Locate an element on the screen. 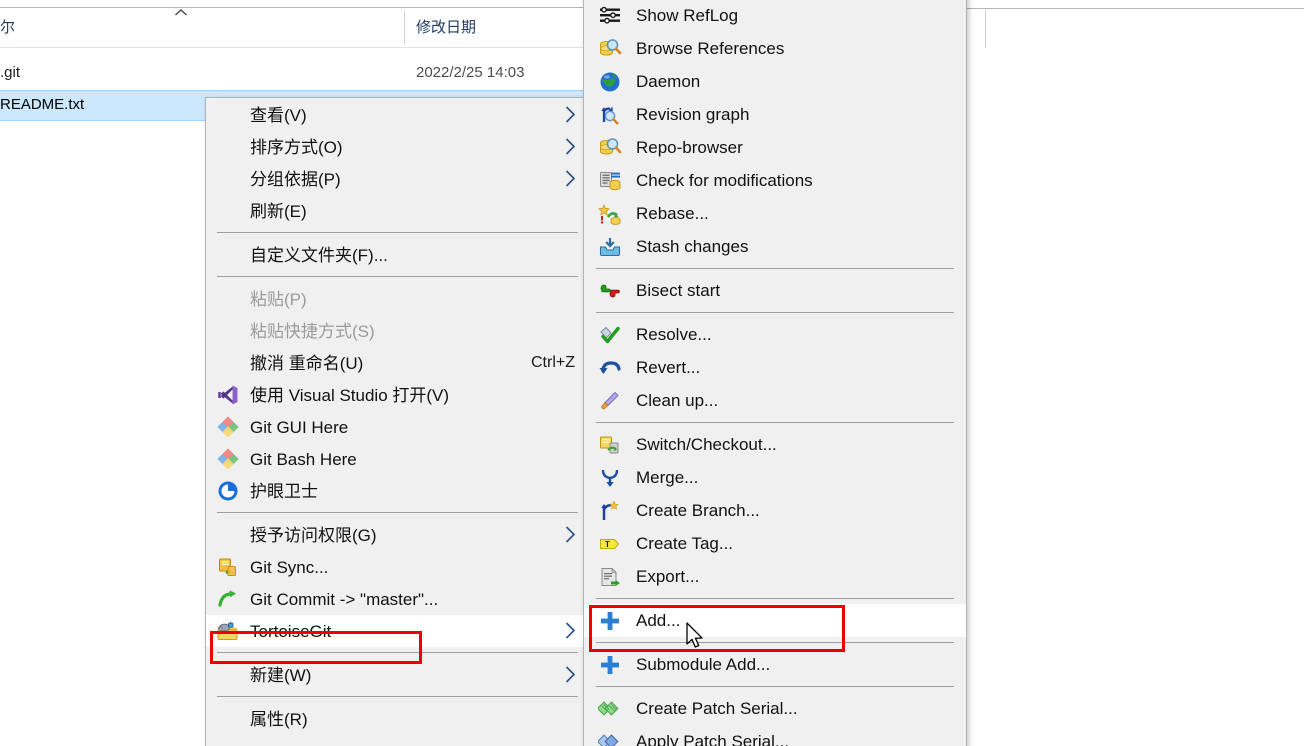 Image resolution: width=1304 pixels, height=746 pixels. menu-item-revision-graph: Revision graph is located at coordinates (775, 114).